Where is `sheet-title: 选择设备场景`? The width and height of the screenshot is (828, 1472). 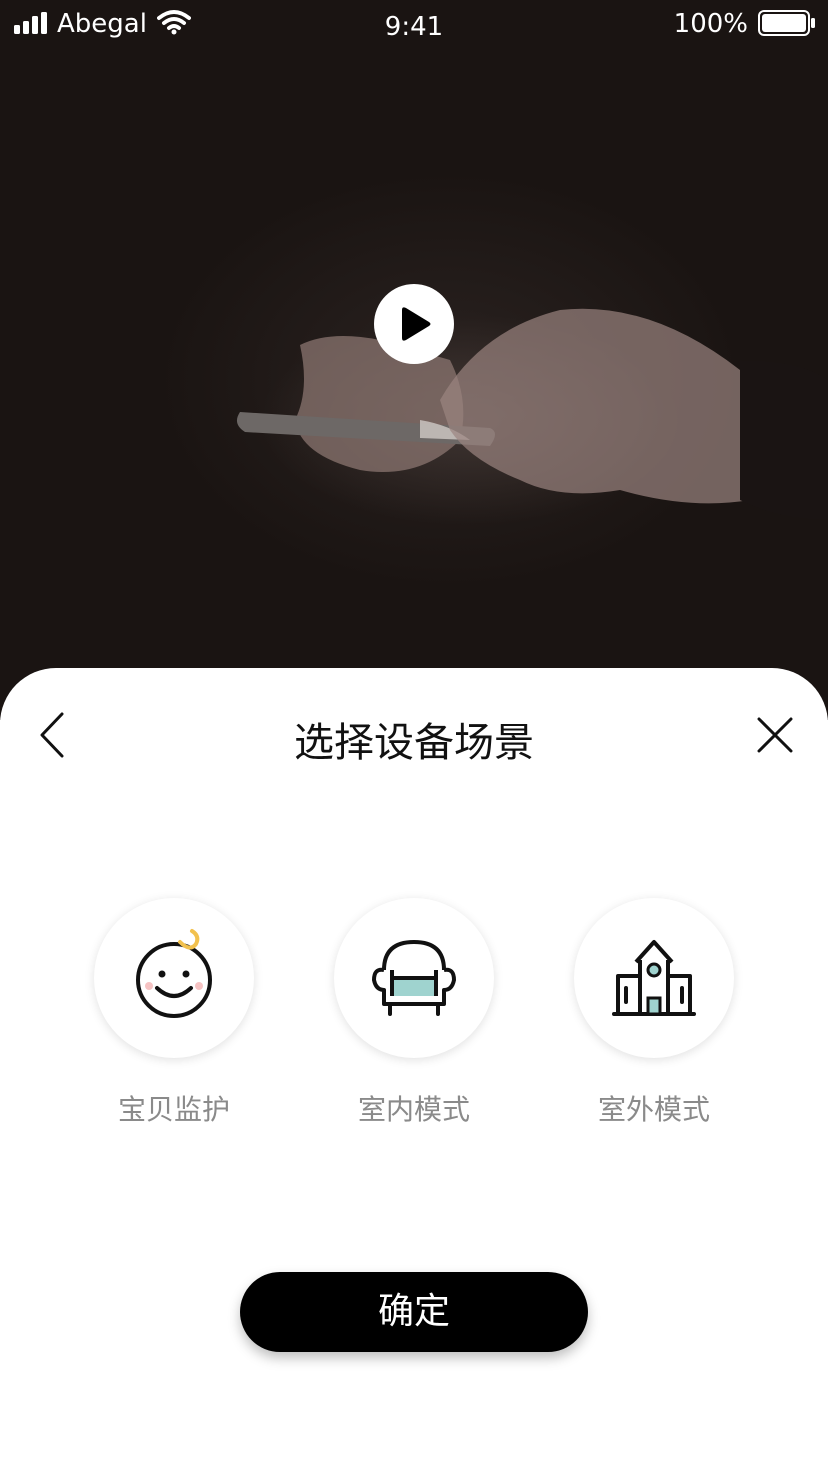 sheet-title: 选择设备场景 is located at coordinates (414, 743).